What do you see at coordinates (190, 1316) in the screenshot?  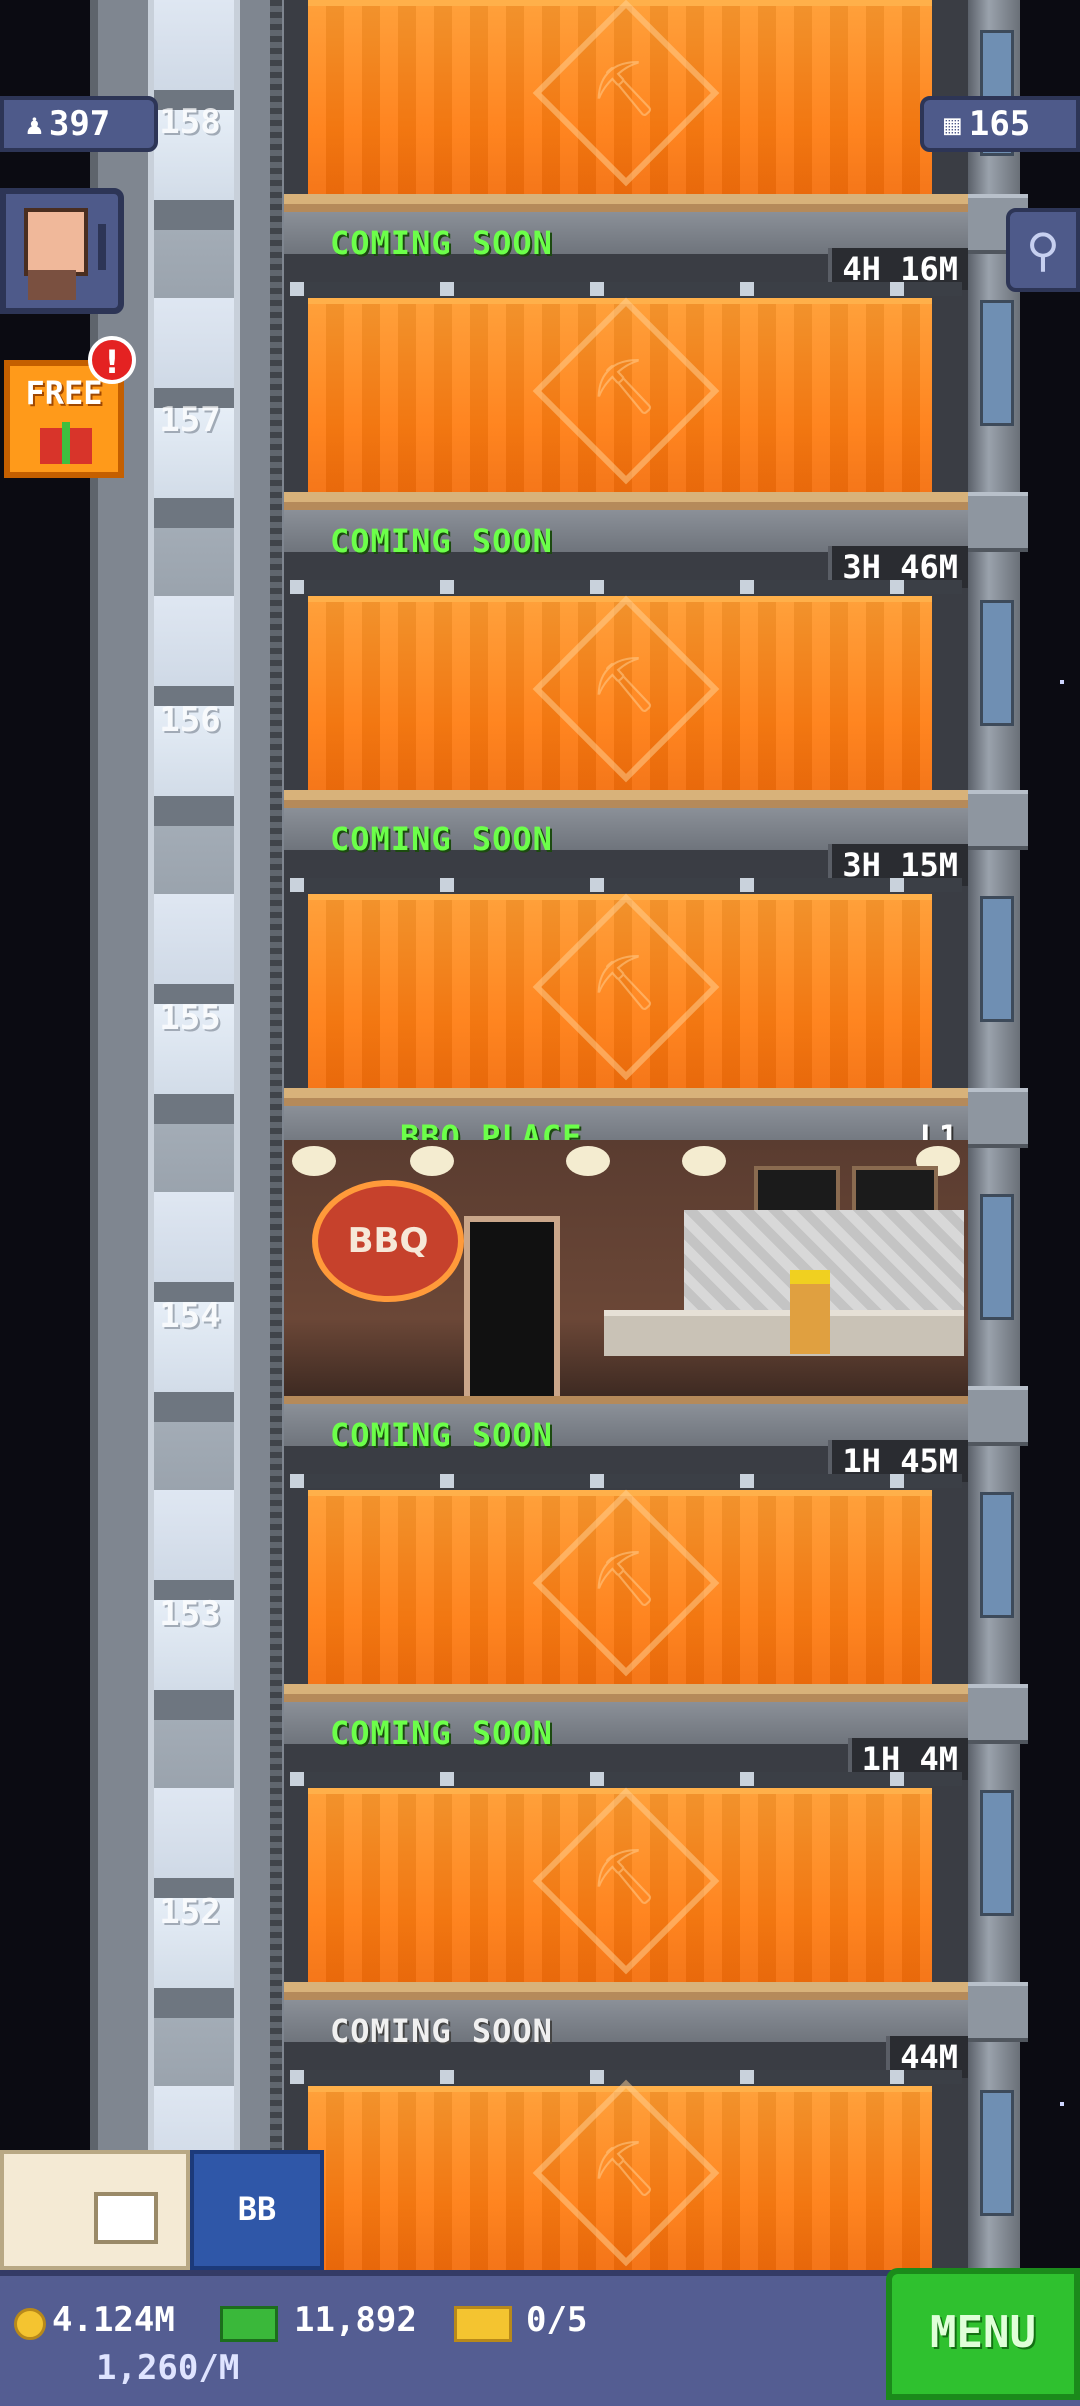 I see `floor-number-154: 154` at bounding box center [190, 1316].